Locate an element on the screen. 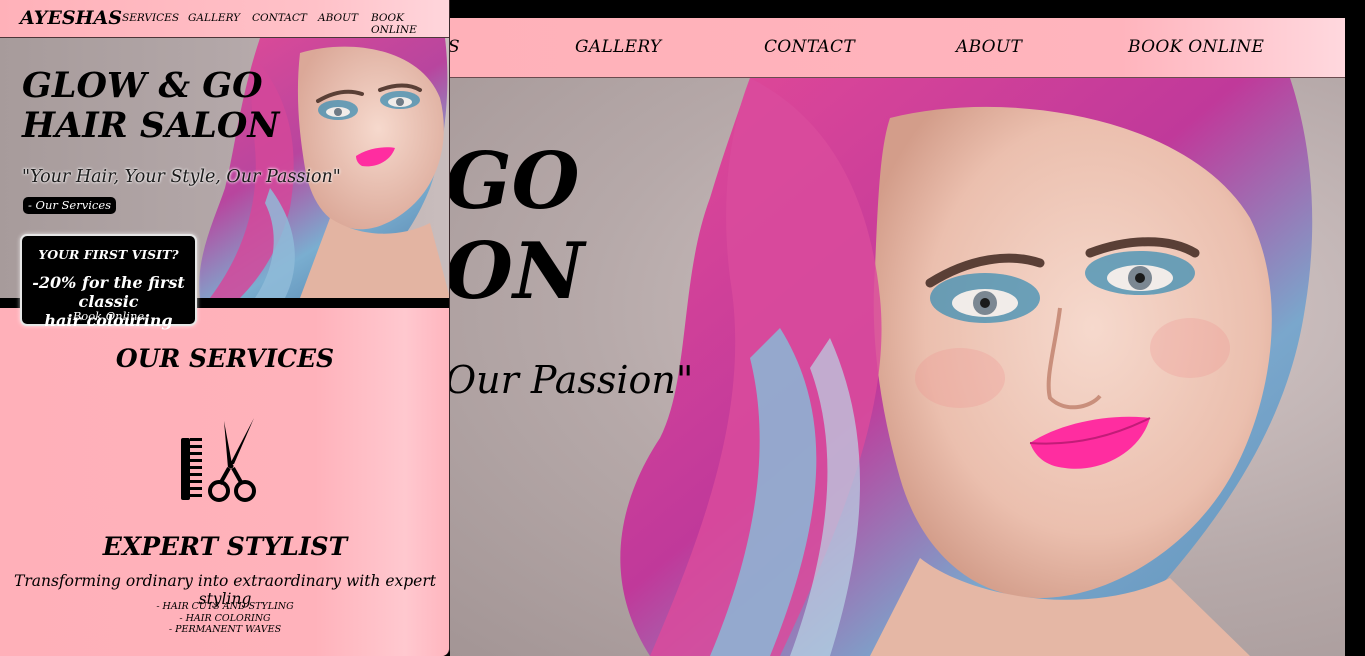 The height and width of the screenshot is (656, 1365). nav-book-online: BOOK ONLINE is located at coordinates (410, 24).